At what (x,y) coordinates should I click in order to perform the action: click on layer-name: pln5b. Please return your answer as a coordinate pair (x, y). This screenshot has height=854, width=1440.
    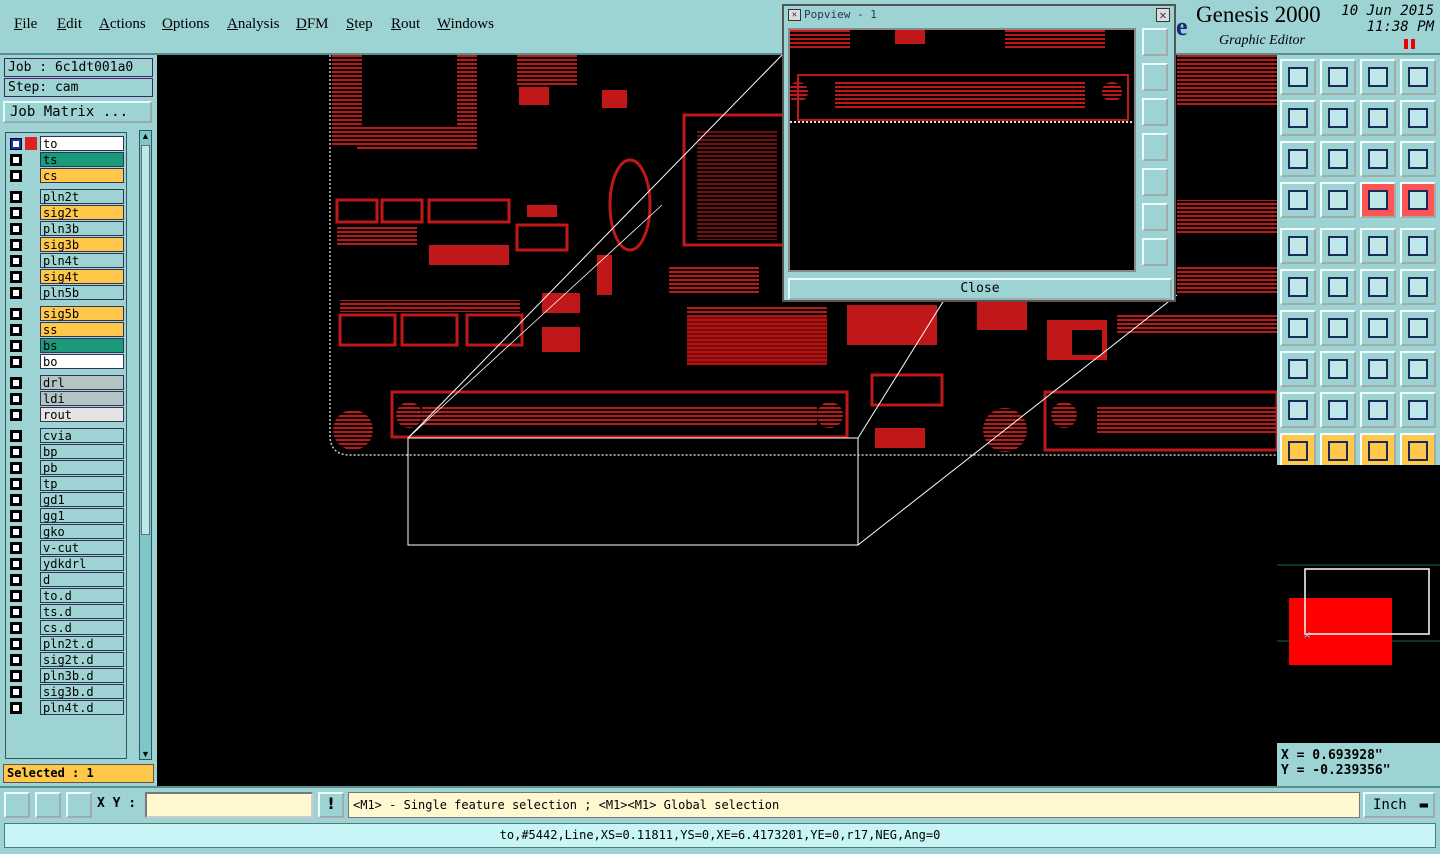
    Looking at the image, I should click on (82, 292).